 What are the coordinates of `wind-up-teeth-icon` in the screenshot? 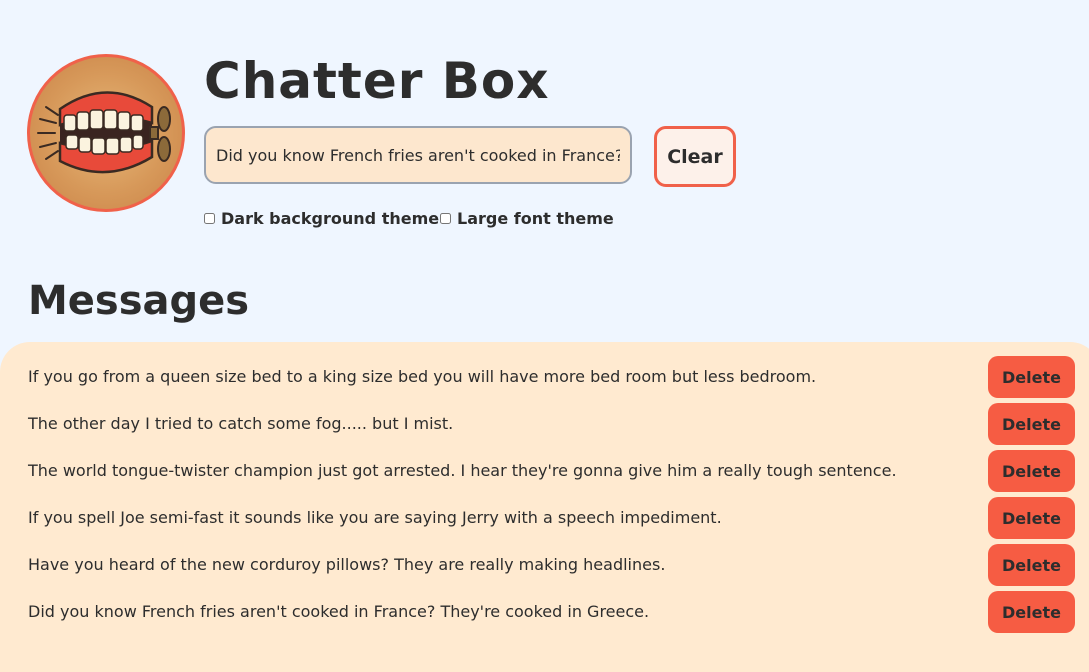 It's located at (104, 132).